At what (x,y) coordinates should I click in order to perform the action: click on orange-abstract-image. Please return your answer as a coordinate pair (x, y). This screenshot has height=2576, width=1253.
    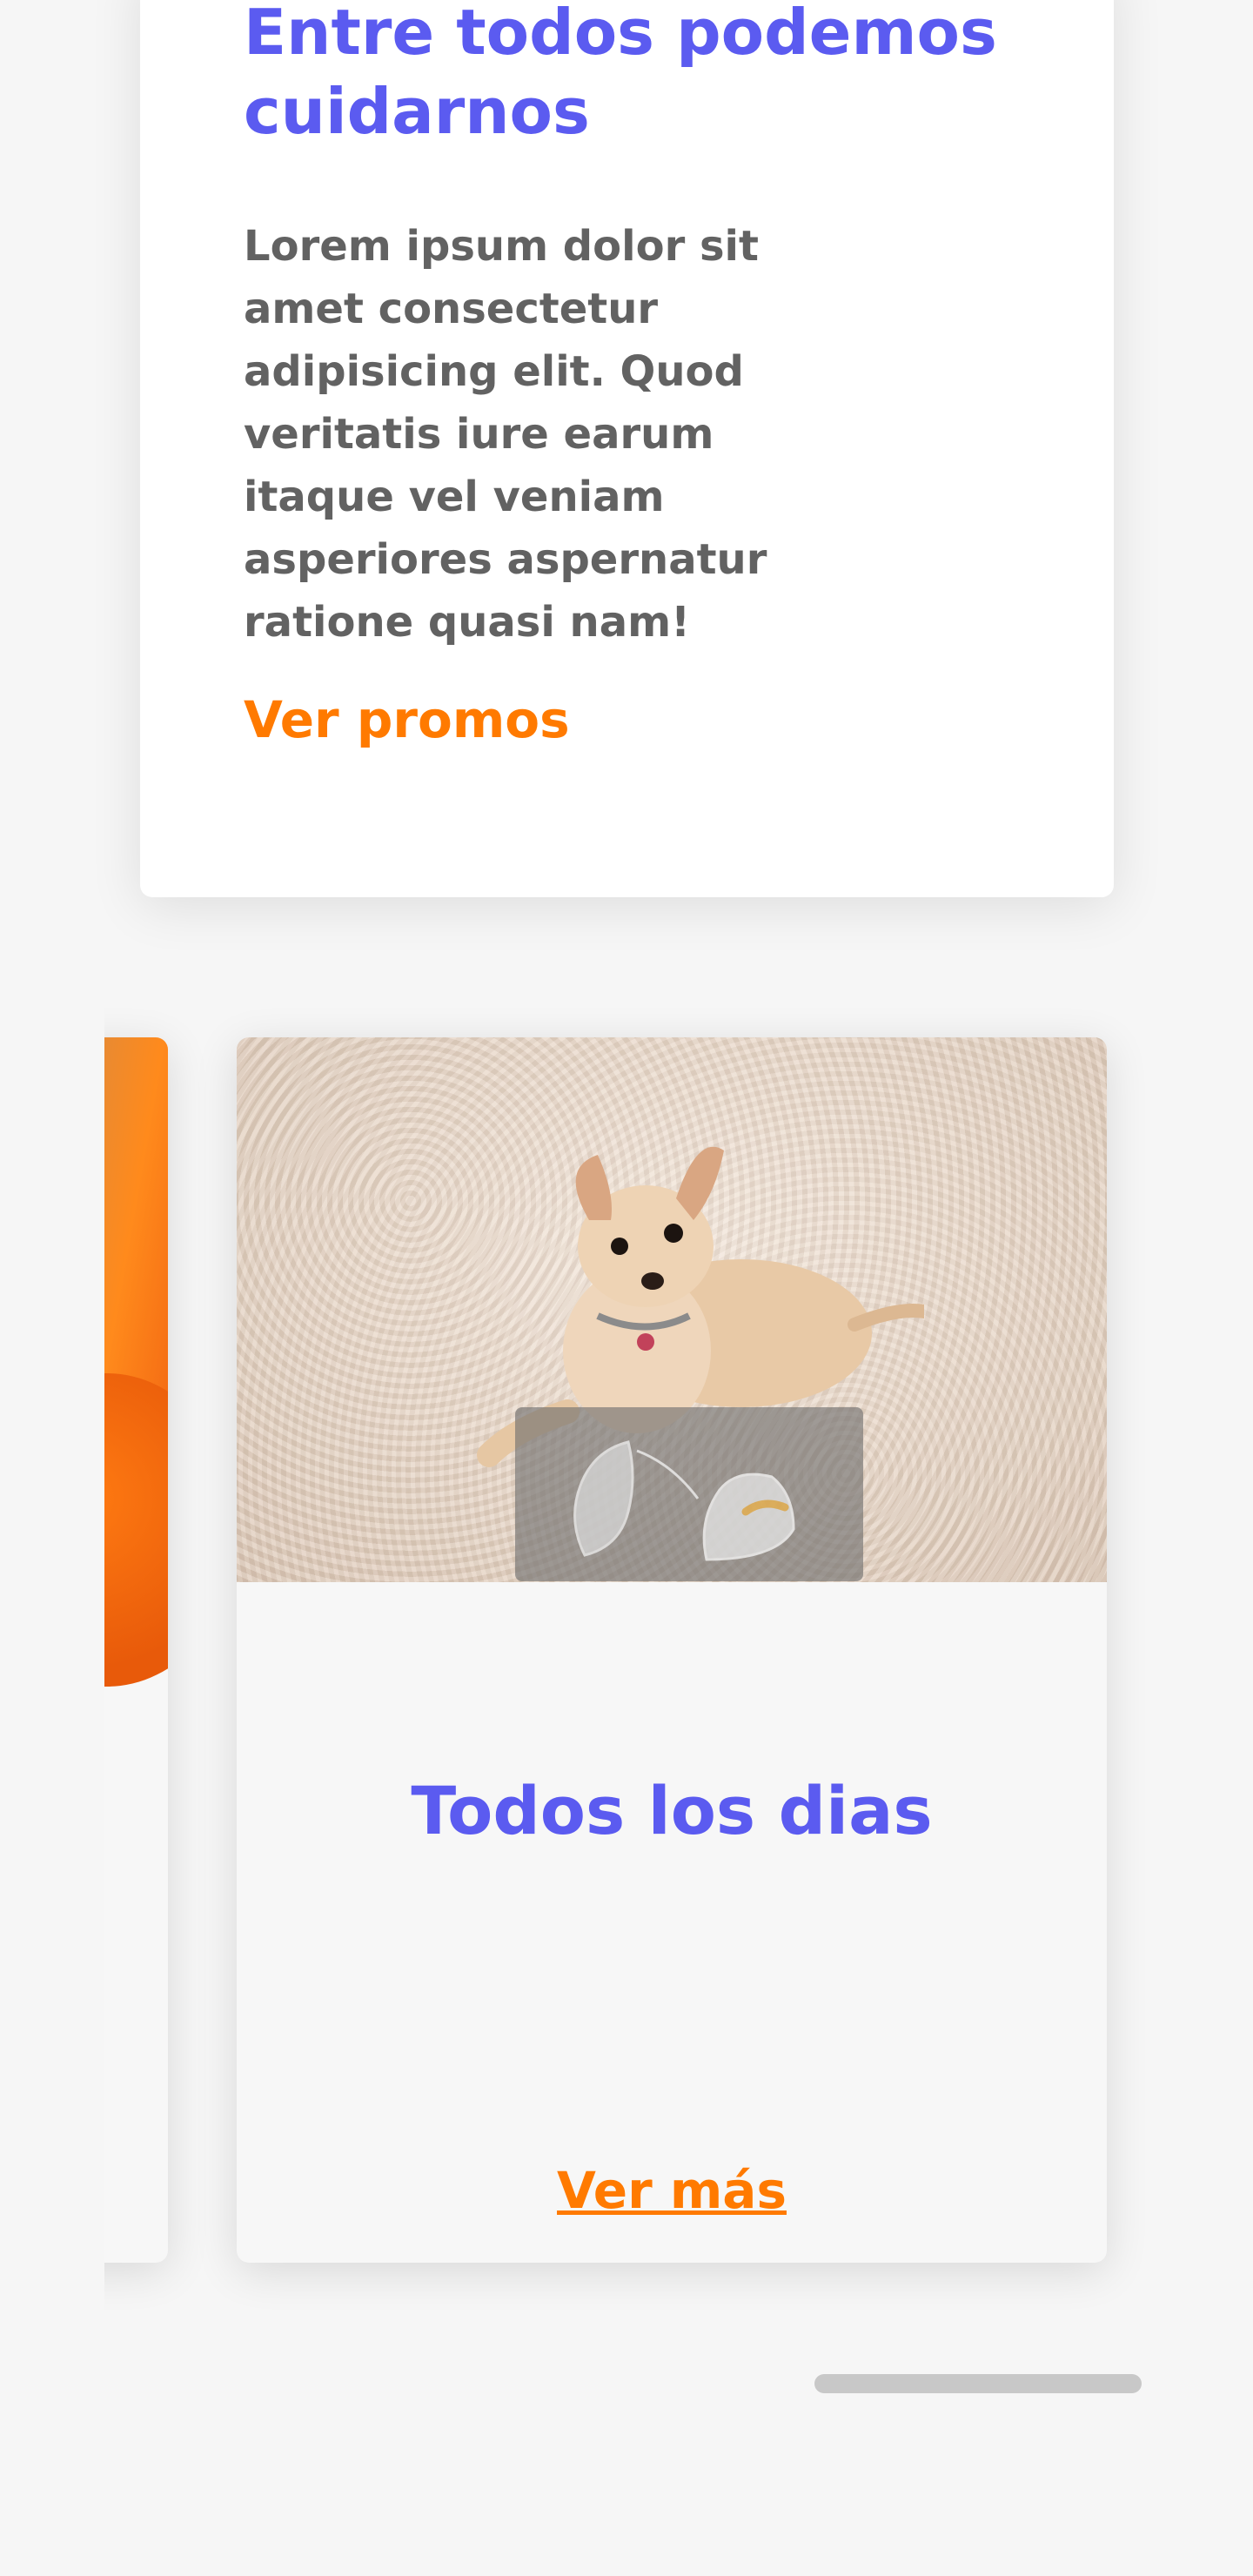
    Looking at the image, I should click on (136, 1362).